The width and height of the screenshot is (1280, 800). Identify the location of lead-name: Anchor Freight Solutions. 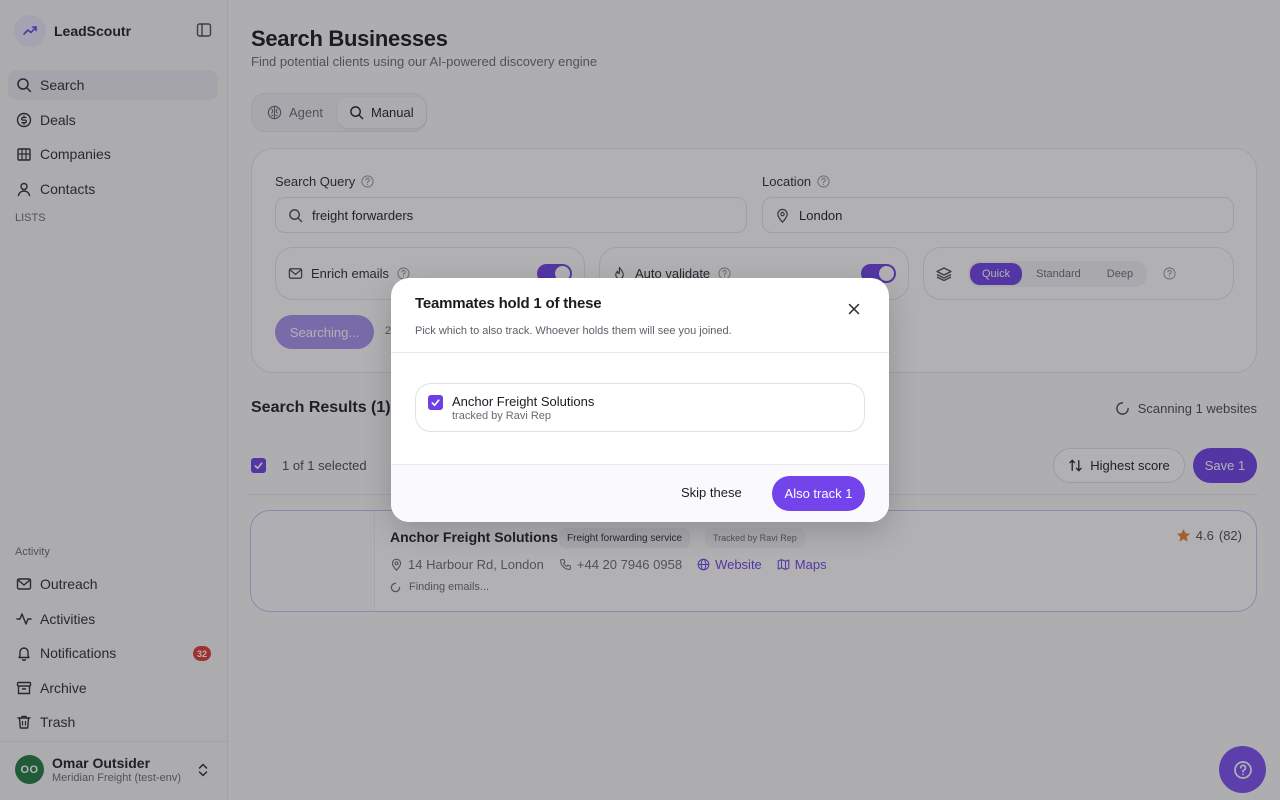
(523, 401).